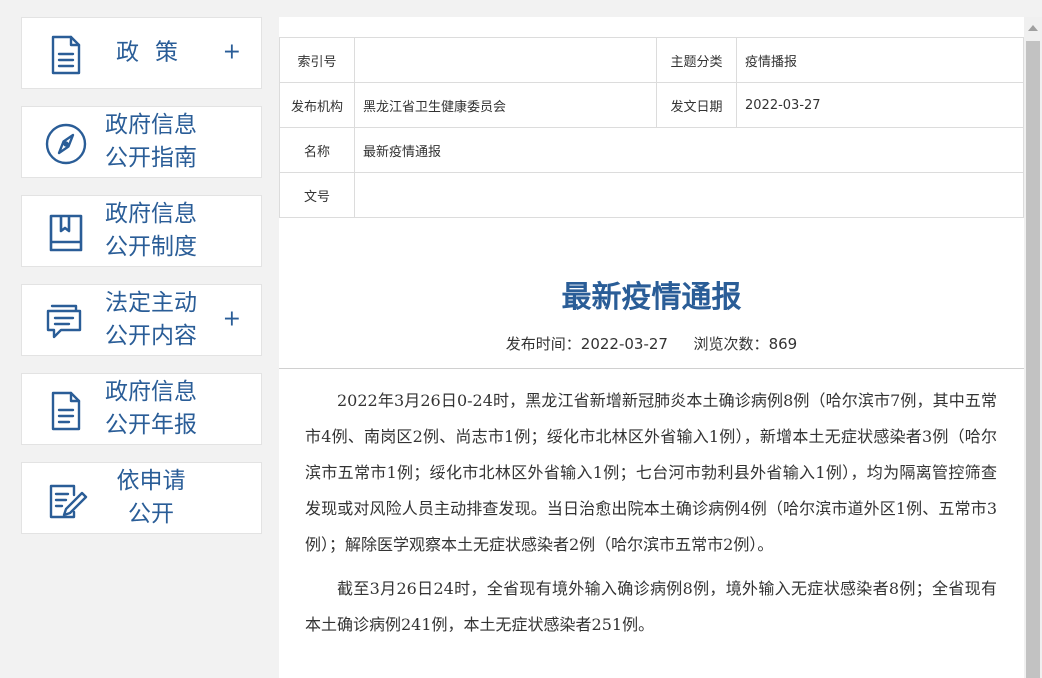 The height and width of the screenshot is (678, 1042). What do you see at coordinates (1033, 28) in the screenshot?
I see `scroll-up-arrow-icon` at bounding box center [1033, 28].